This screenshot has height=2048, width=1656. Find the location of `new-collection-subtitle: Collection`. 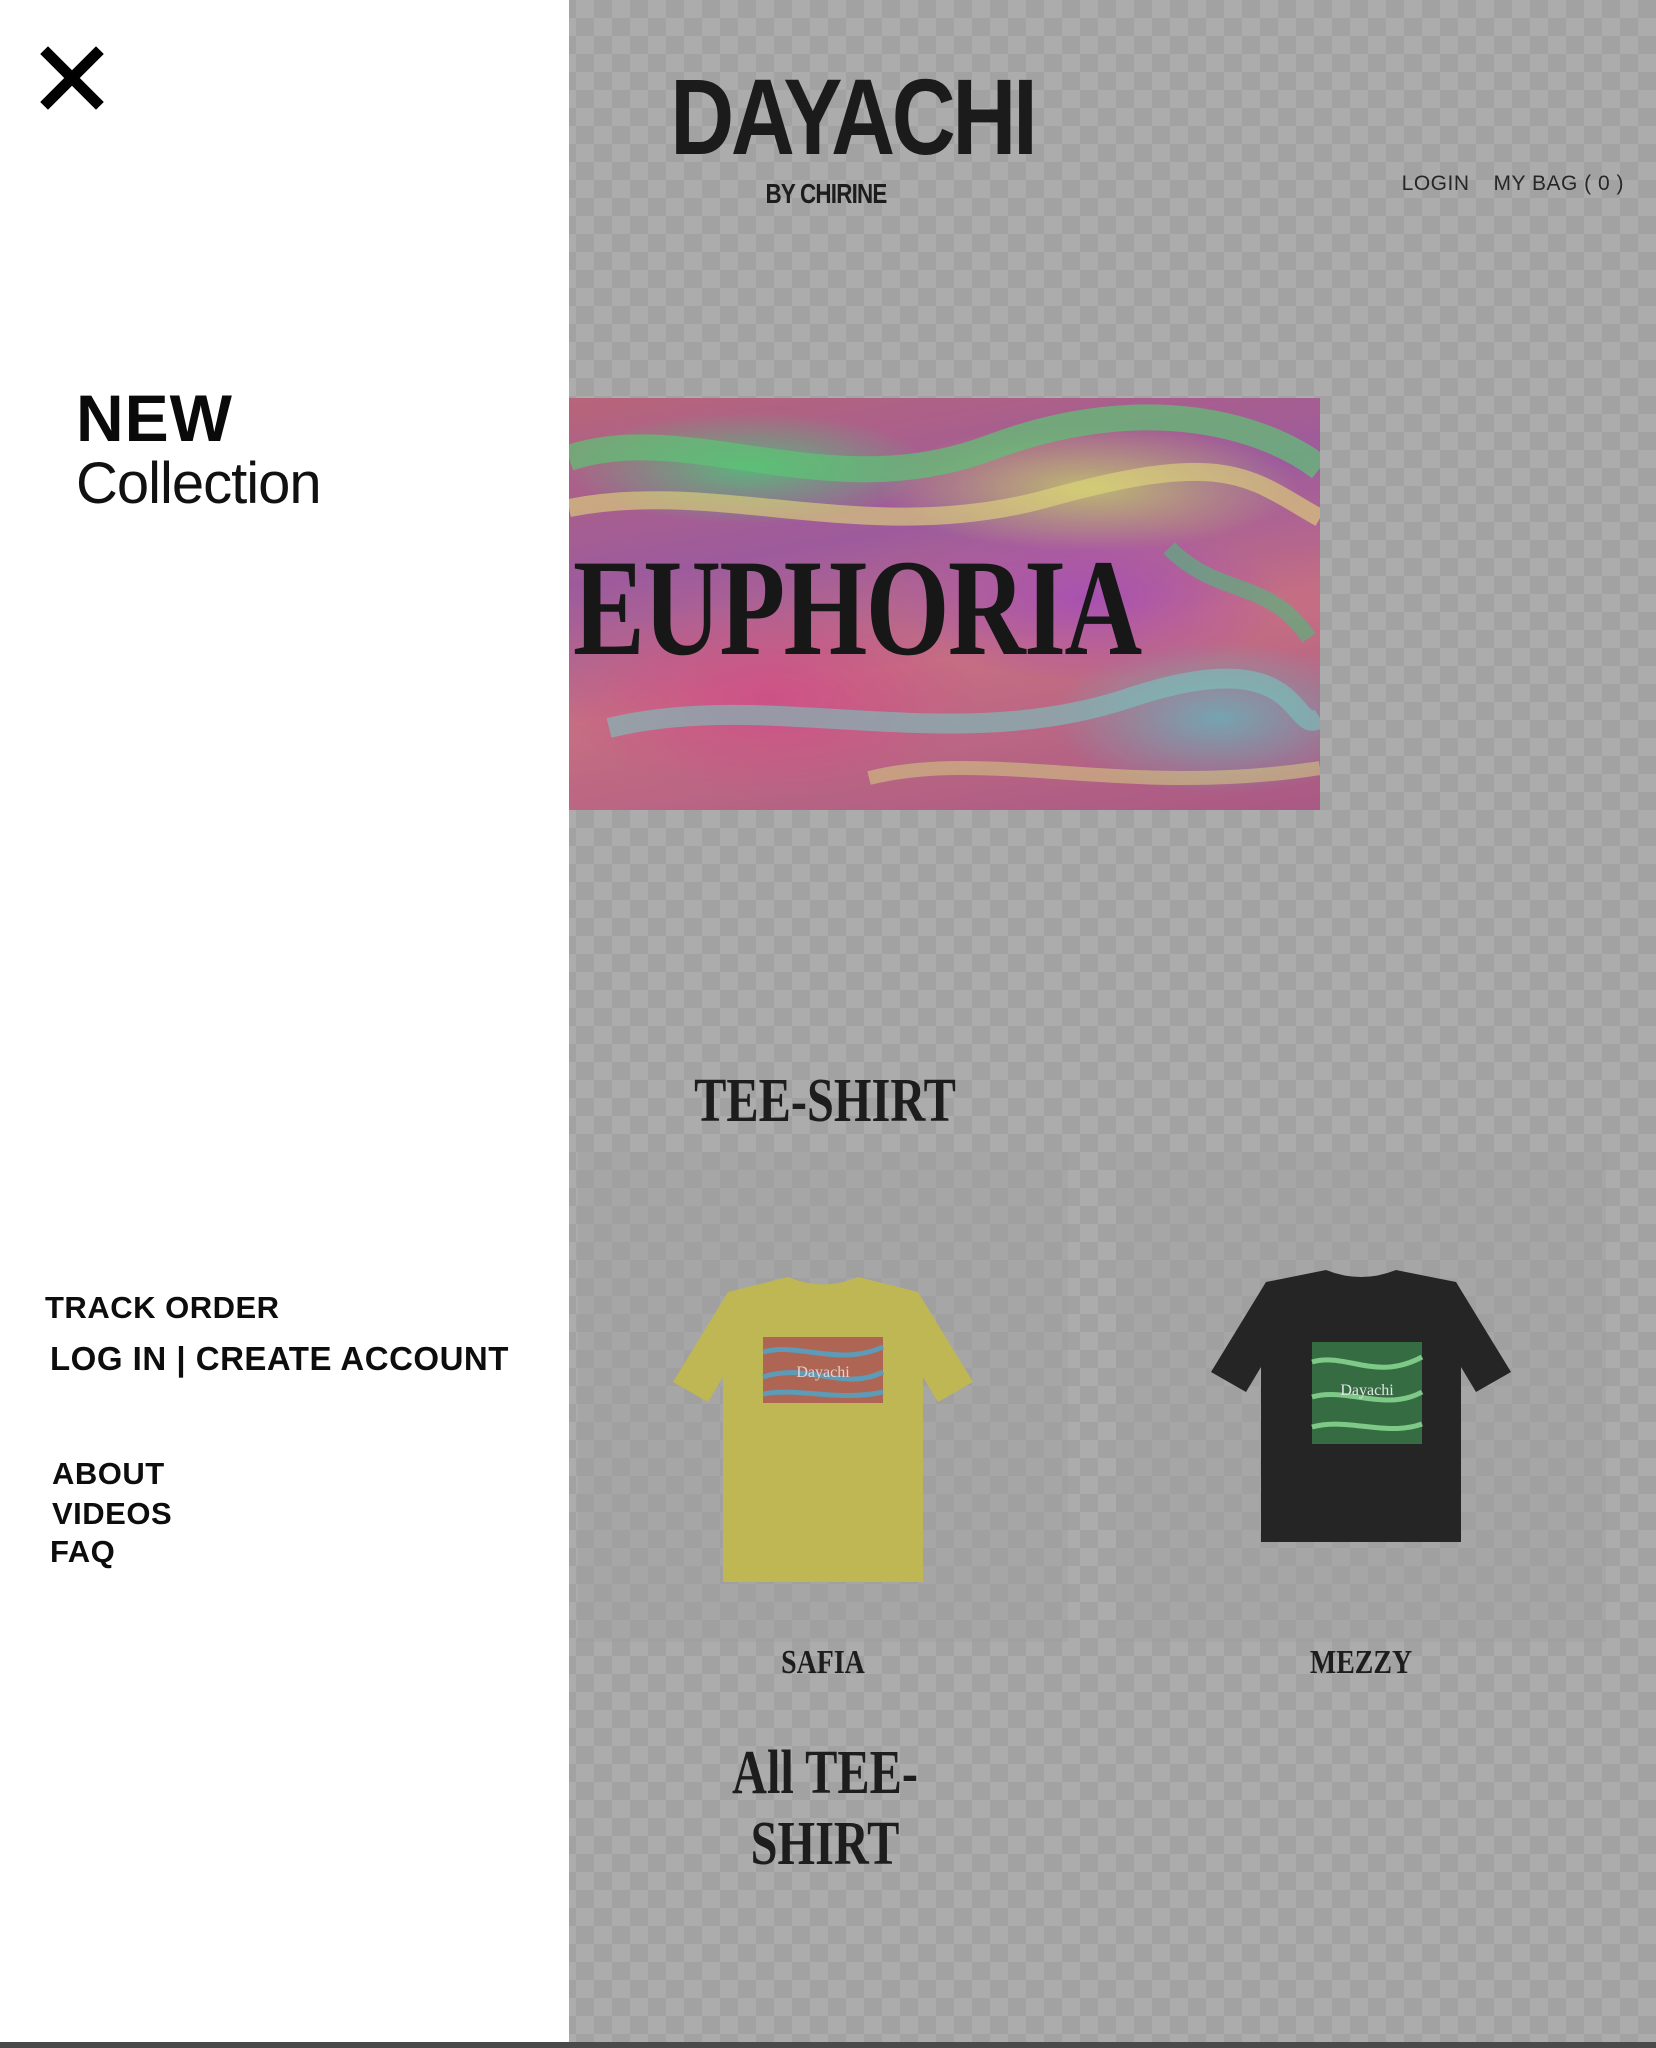

new-collection-subtitle: Collection is located at coordinates (199, 483).